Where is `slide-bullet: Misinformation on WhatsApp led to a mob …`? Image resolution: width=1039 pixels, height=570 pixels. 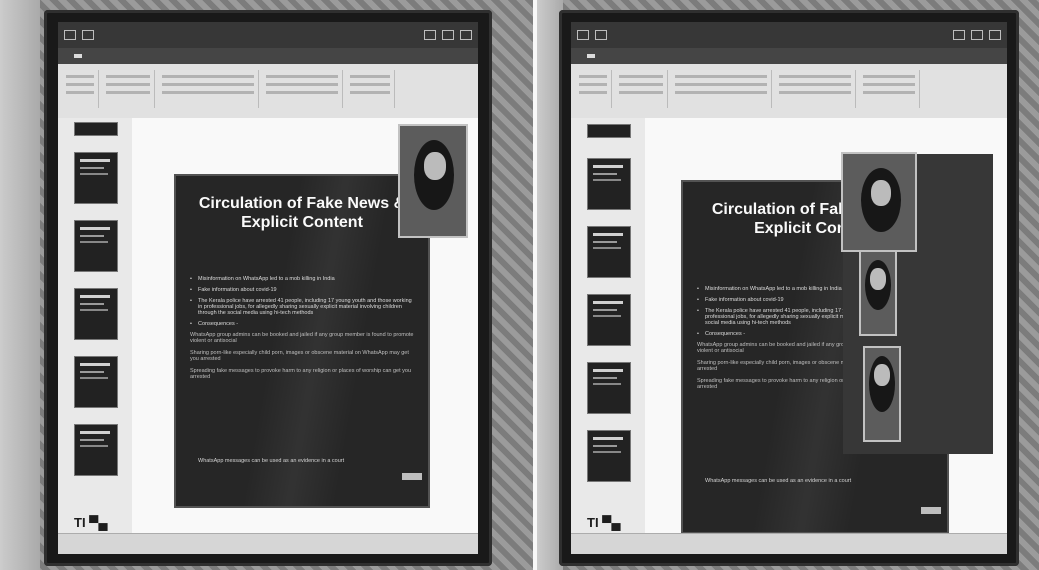 slide-bullet: Misinformation on WhatsApp led to a mob … is located at coordinates (303, 279).